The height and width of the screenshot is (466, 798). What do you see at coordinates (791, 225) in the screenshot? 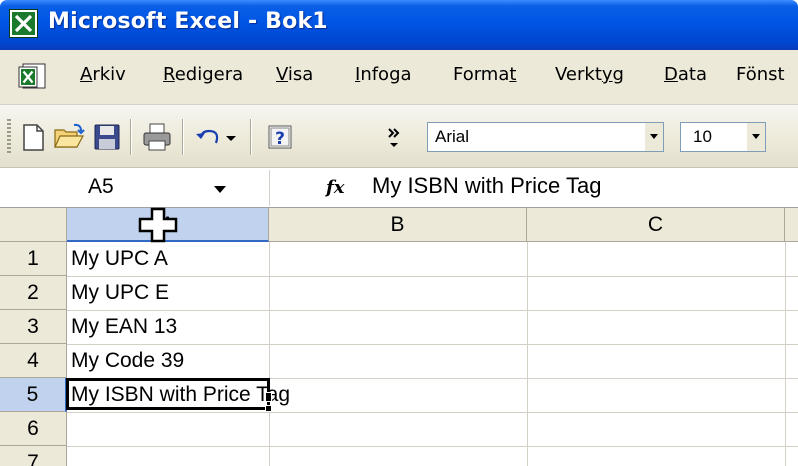
I see `column-header-d` at bounding box center [791, 225].